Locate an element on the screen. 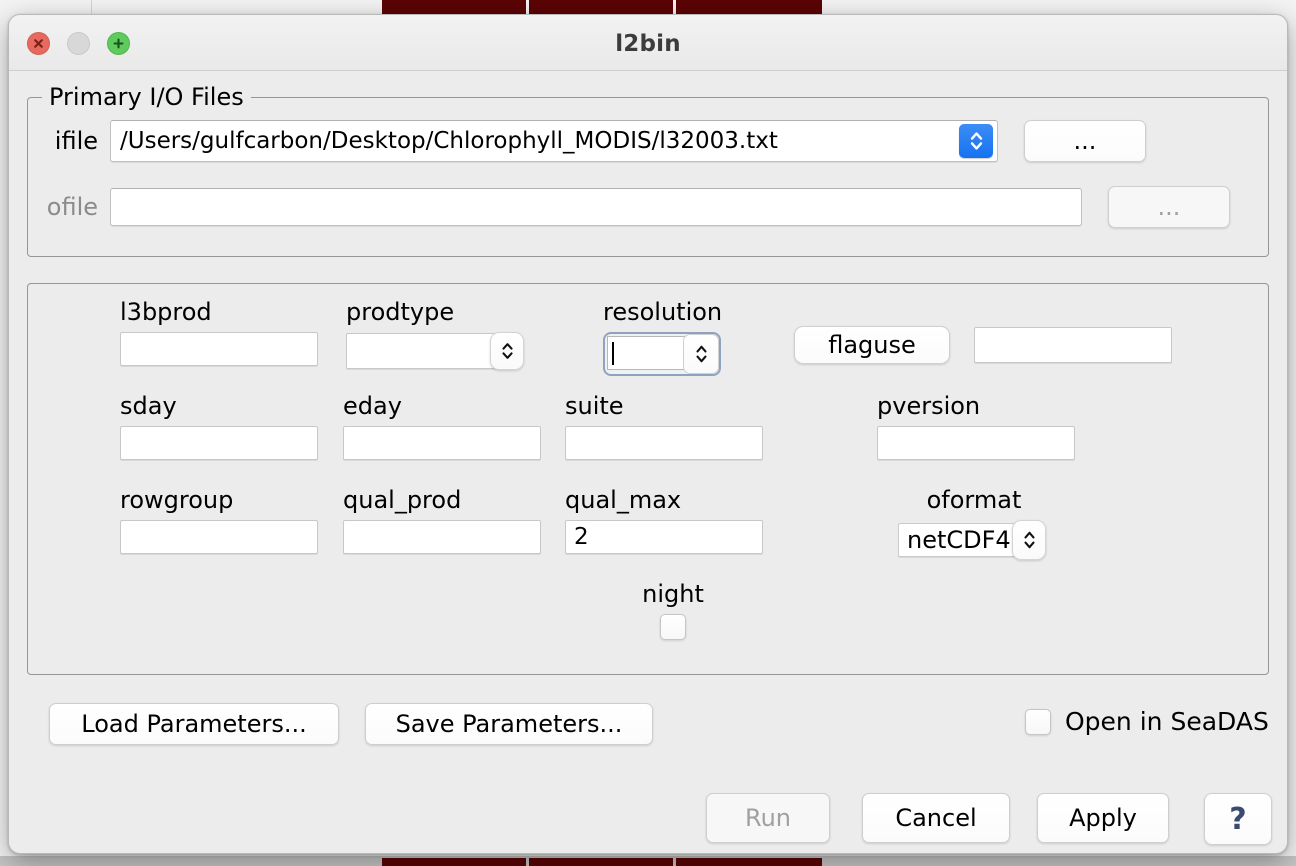  eday-input is located at coordinates (442, 443).